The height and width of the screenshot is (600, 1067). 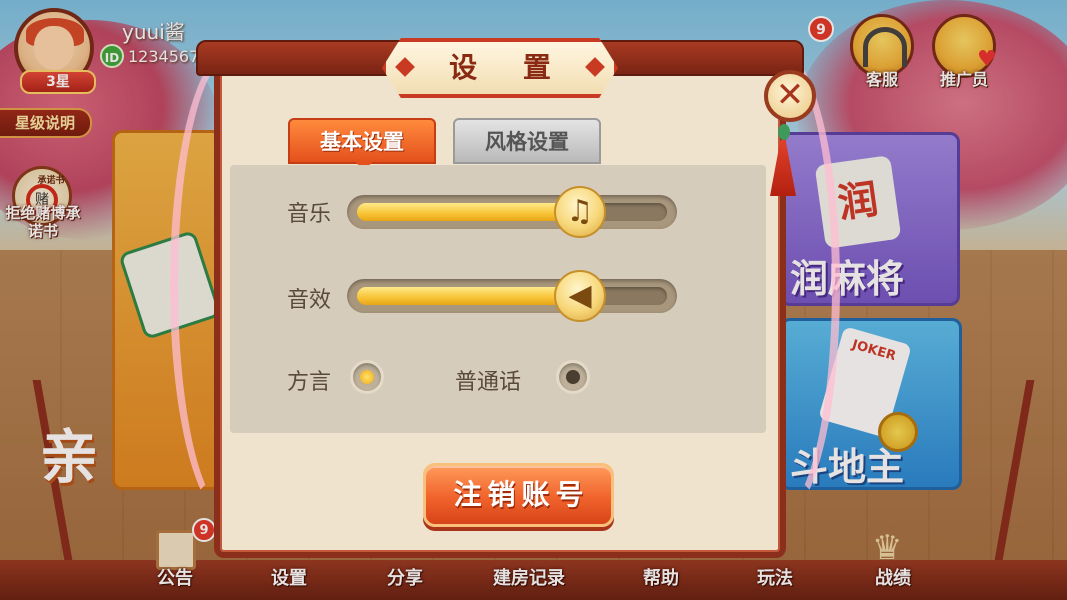 I want to click on logout-account-button: 注销账号, so click(x=518, y=495).